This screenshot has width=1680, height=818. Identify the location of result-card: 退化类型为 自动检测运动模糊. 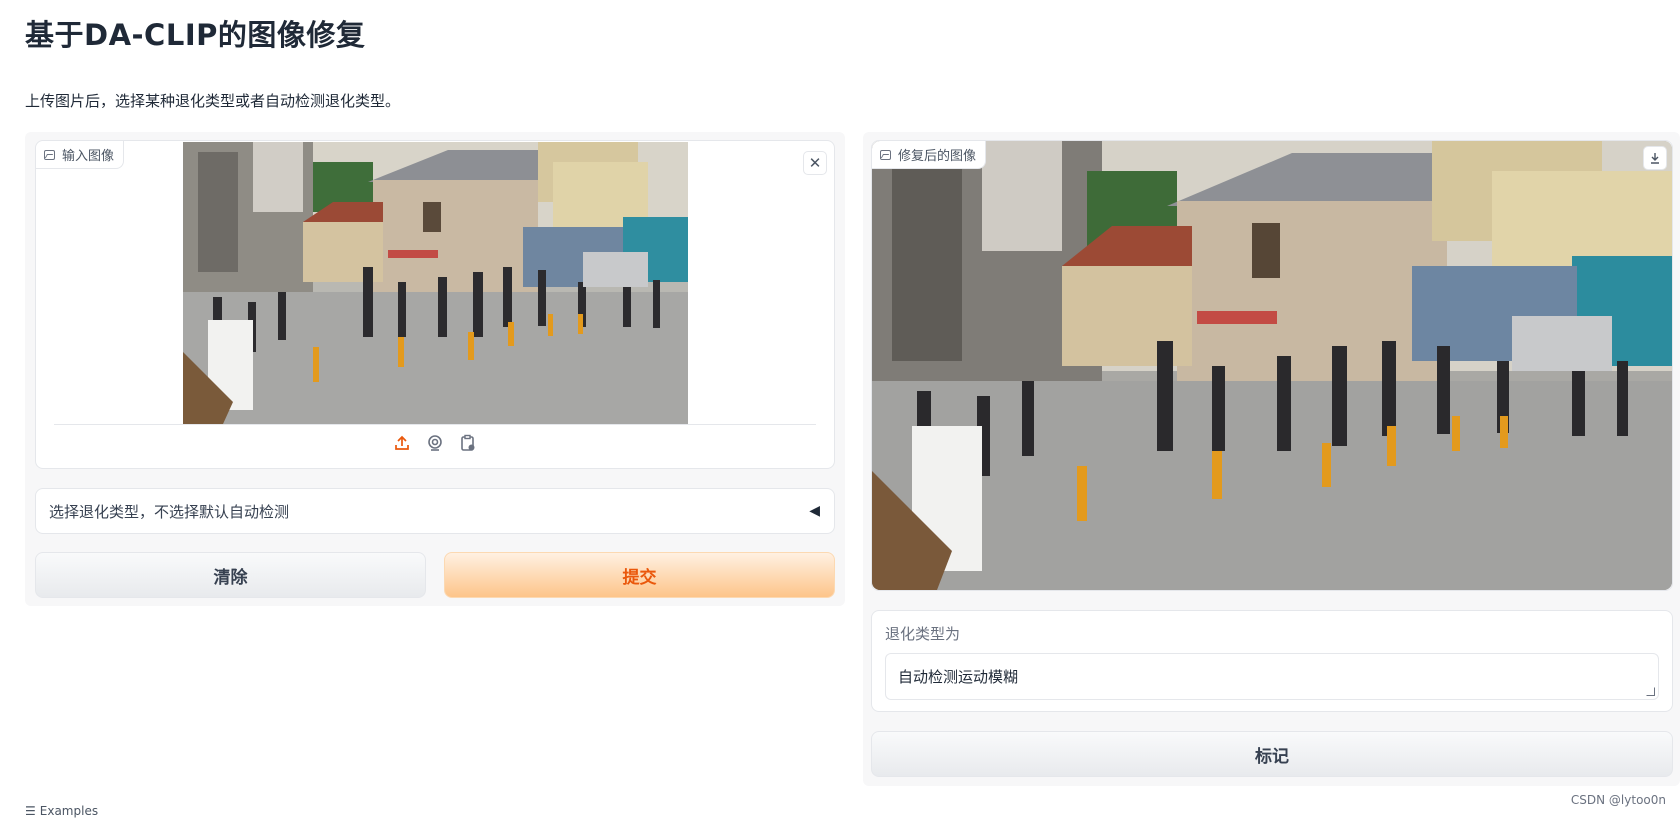
(1272, 661).